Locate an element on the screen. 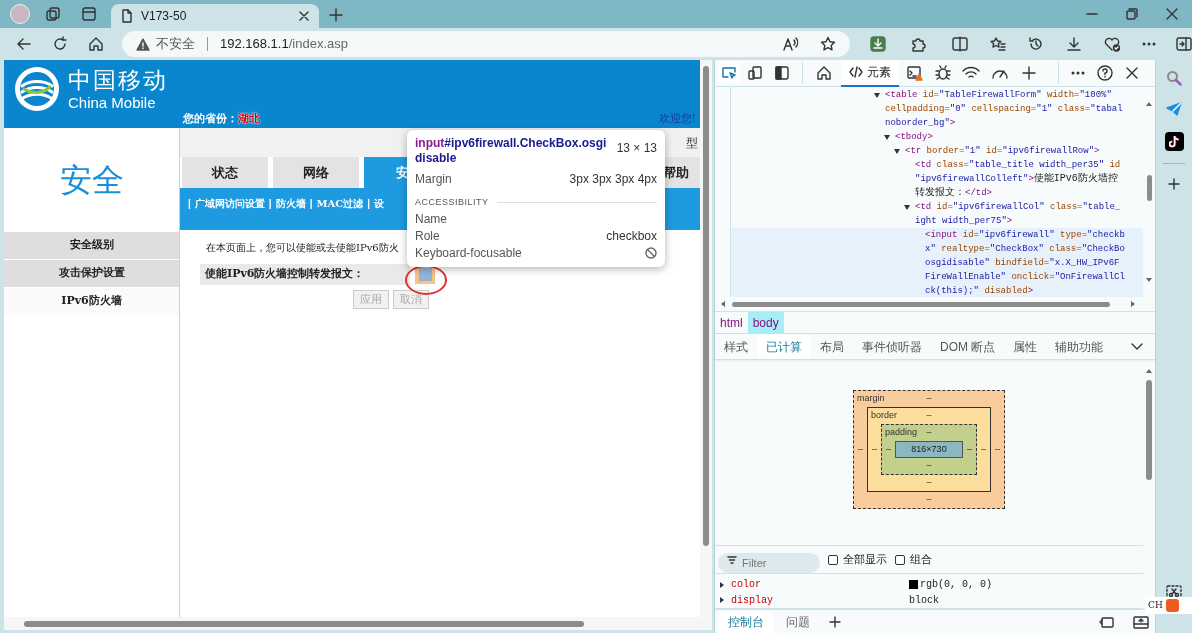 This screenshot has height=633, width=1192. code-line: <tr border="1" id="ipv6firewallRow"> is located at coordinates (1002, 151).